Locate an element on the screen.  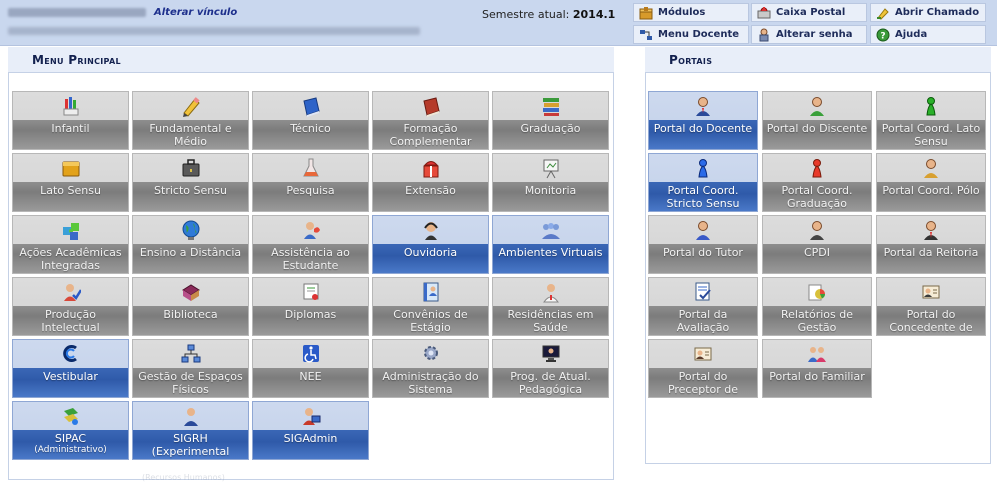
portal-tile-portal-do-docente: Portal do Docente is located at coordinates (703, 120).